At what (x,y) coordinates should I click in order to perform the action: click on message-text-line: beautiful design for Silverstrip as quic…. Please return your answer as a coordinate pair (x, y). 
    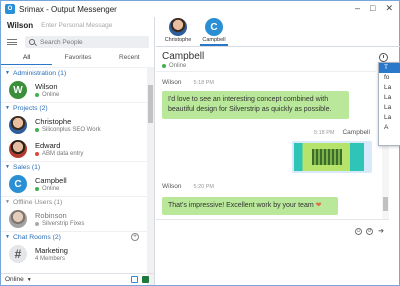
    Looking at the image, I should click on (250, 109).